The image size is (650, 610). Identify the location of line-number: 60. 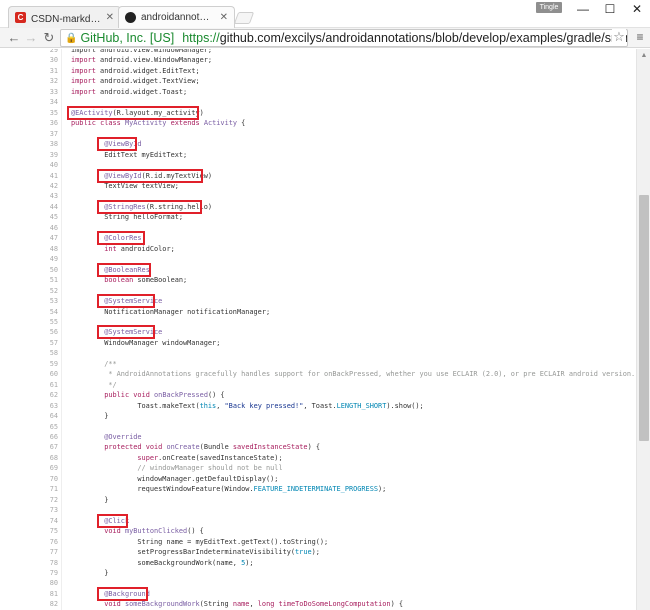
(39, 374).